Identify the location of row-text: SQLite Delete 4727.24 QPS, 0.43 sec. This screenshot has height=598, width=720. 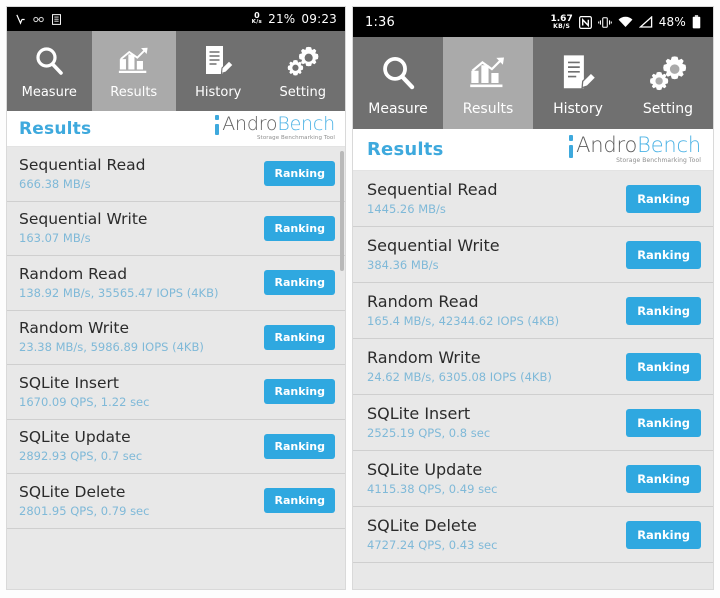
(432, 534).